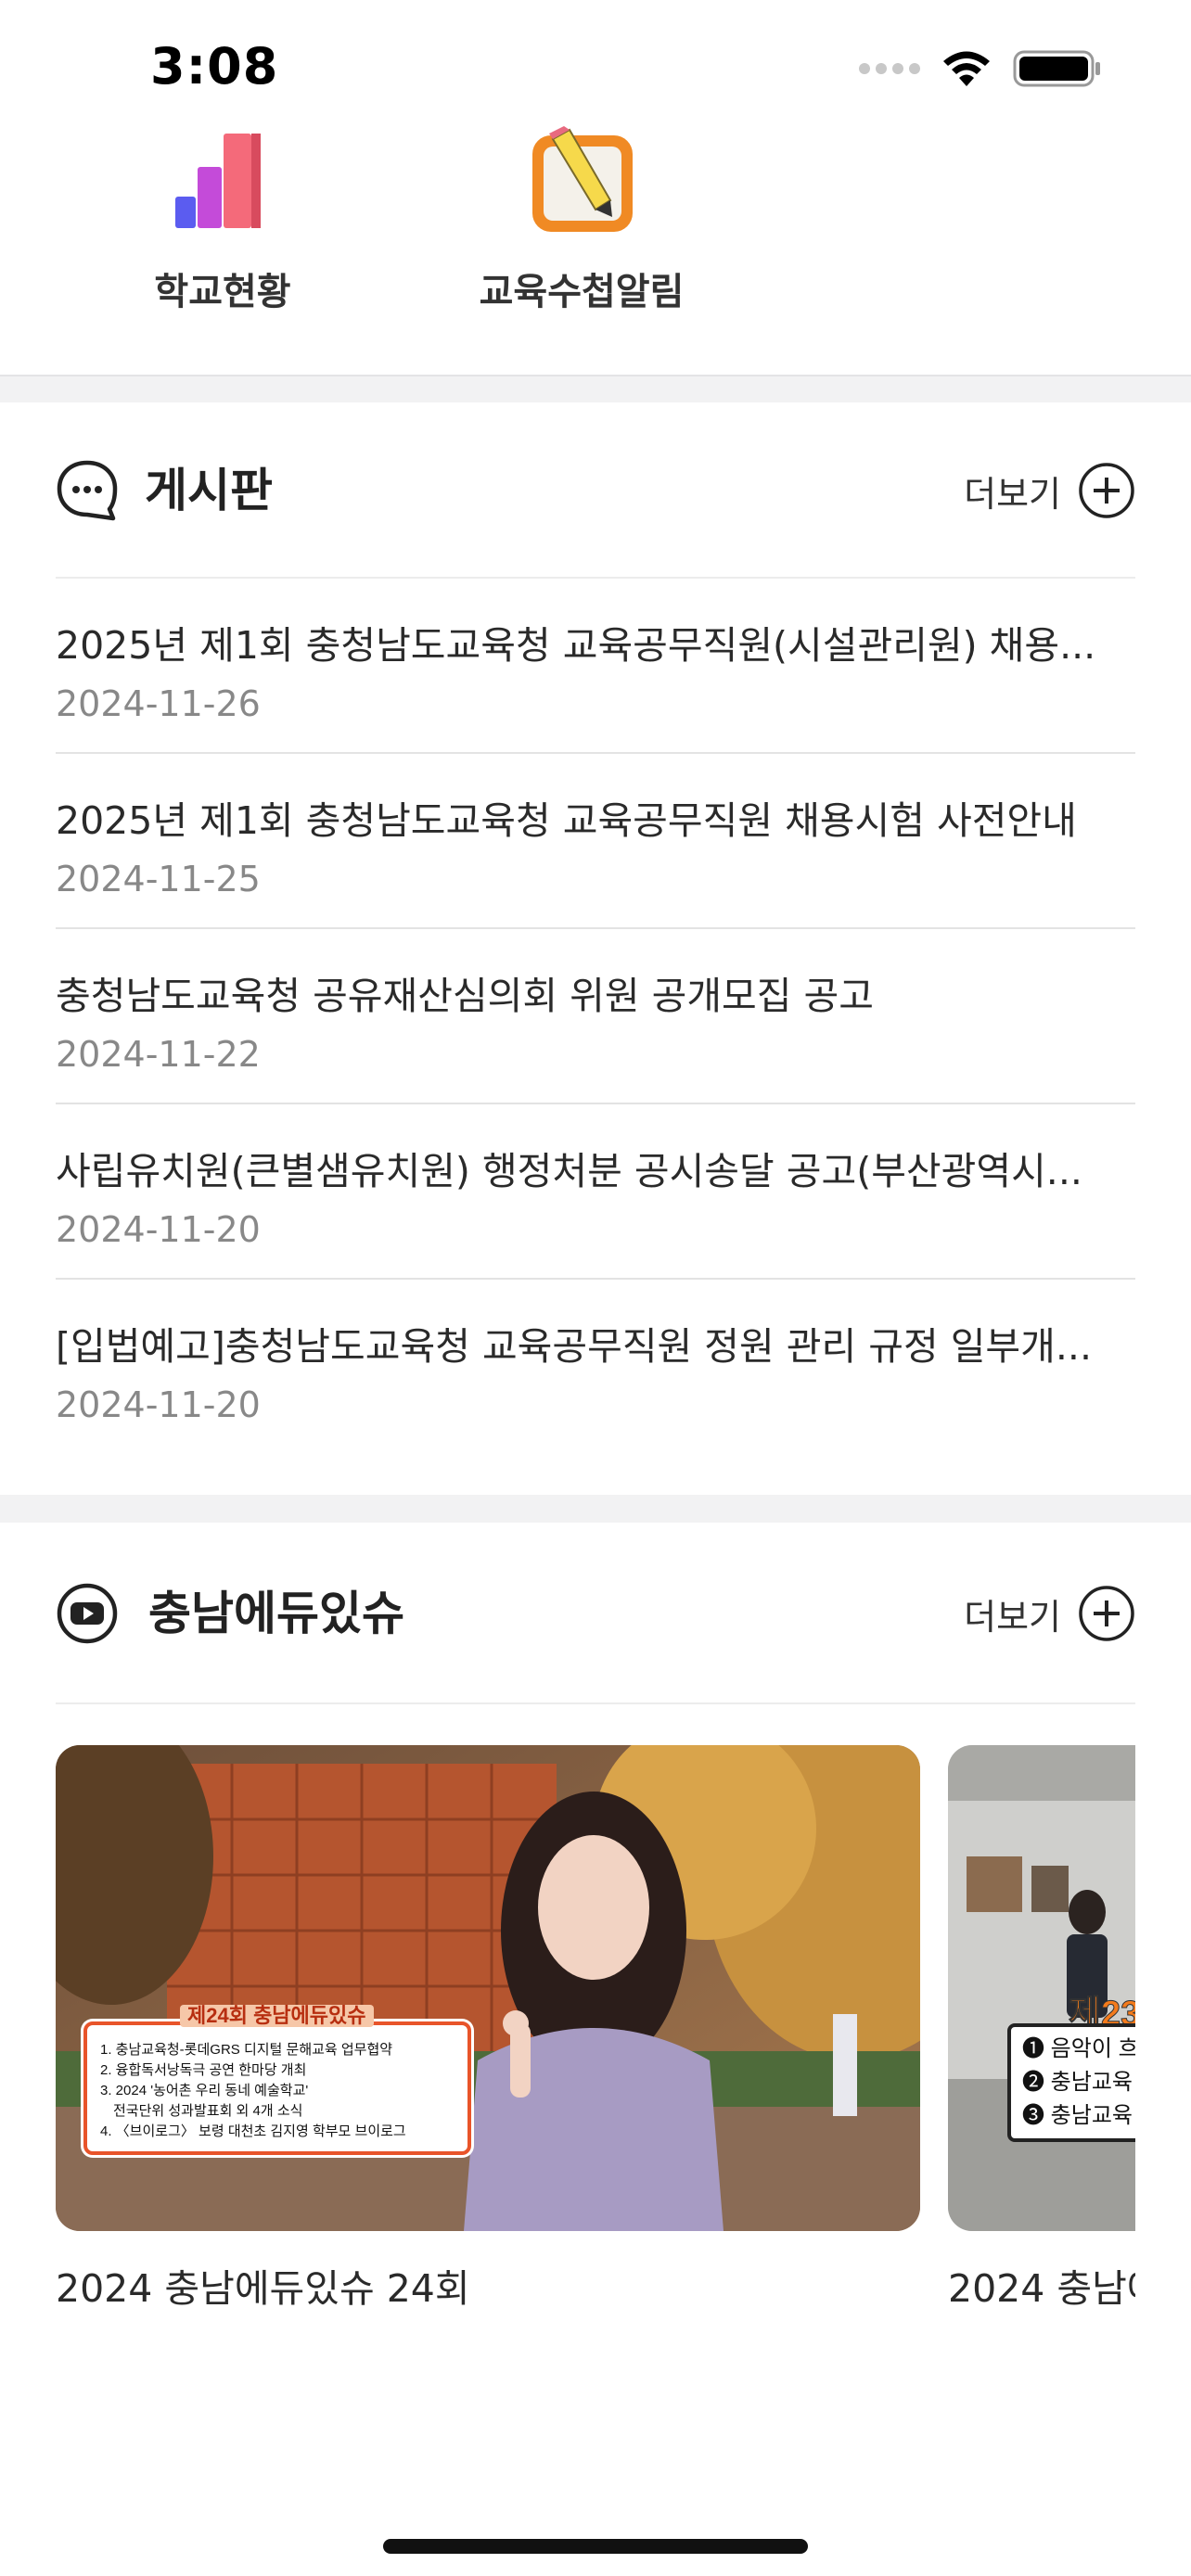 The width and height of the screenshot is (1191, 2576). I want to click on notepad-pencil-icon, so click(582, 179).